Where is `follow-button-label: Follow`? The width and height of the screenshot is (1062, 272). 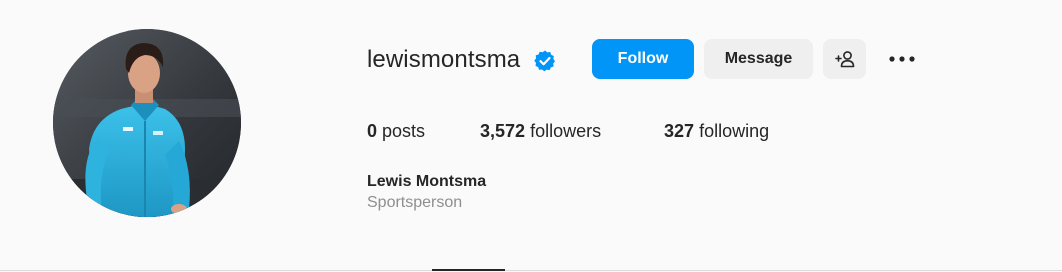 follow-button-label: Follow is located at coordinates (643, 58).